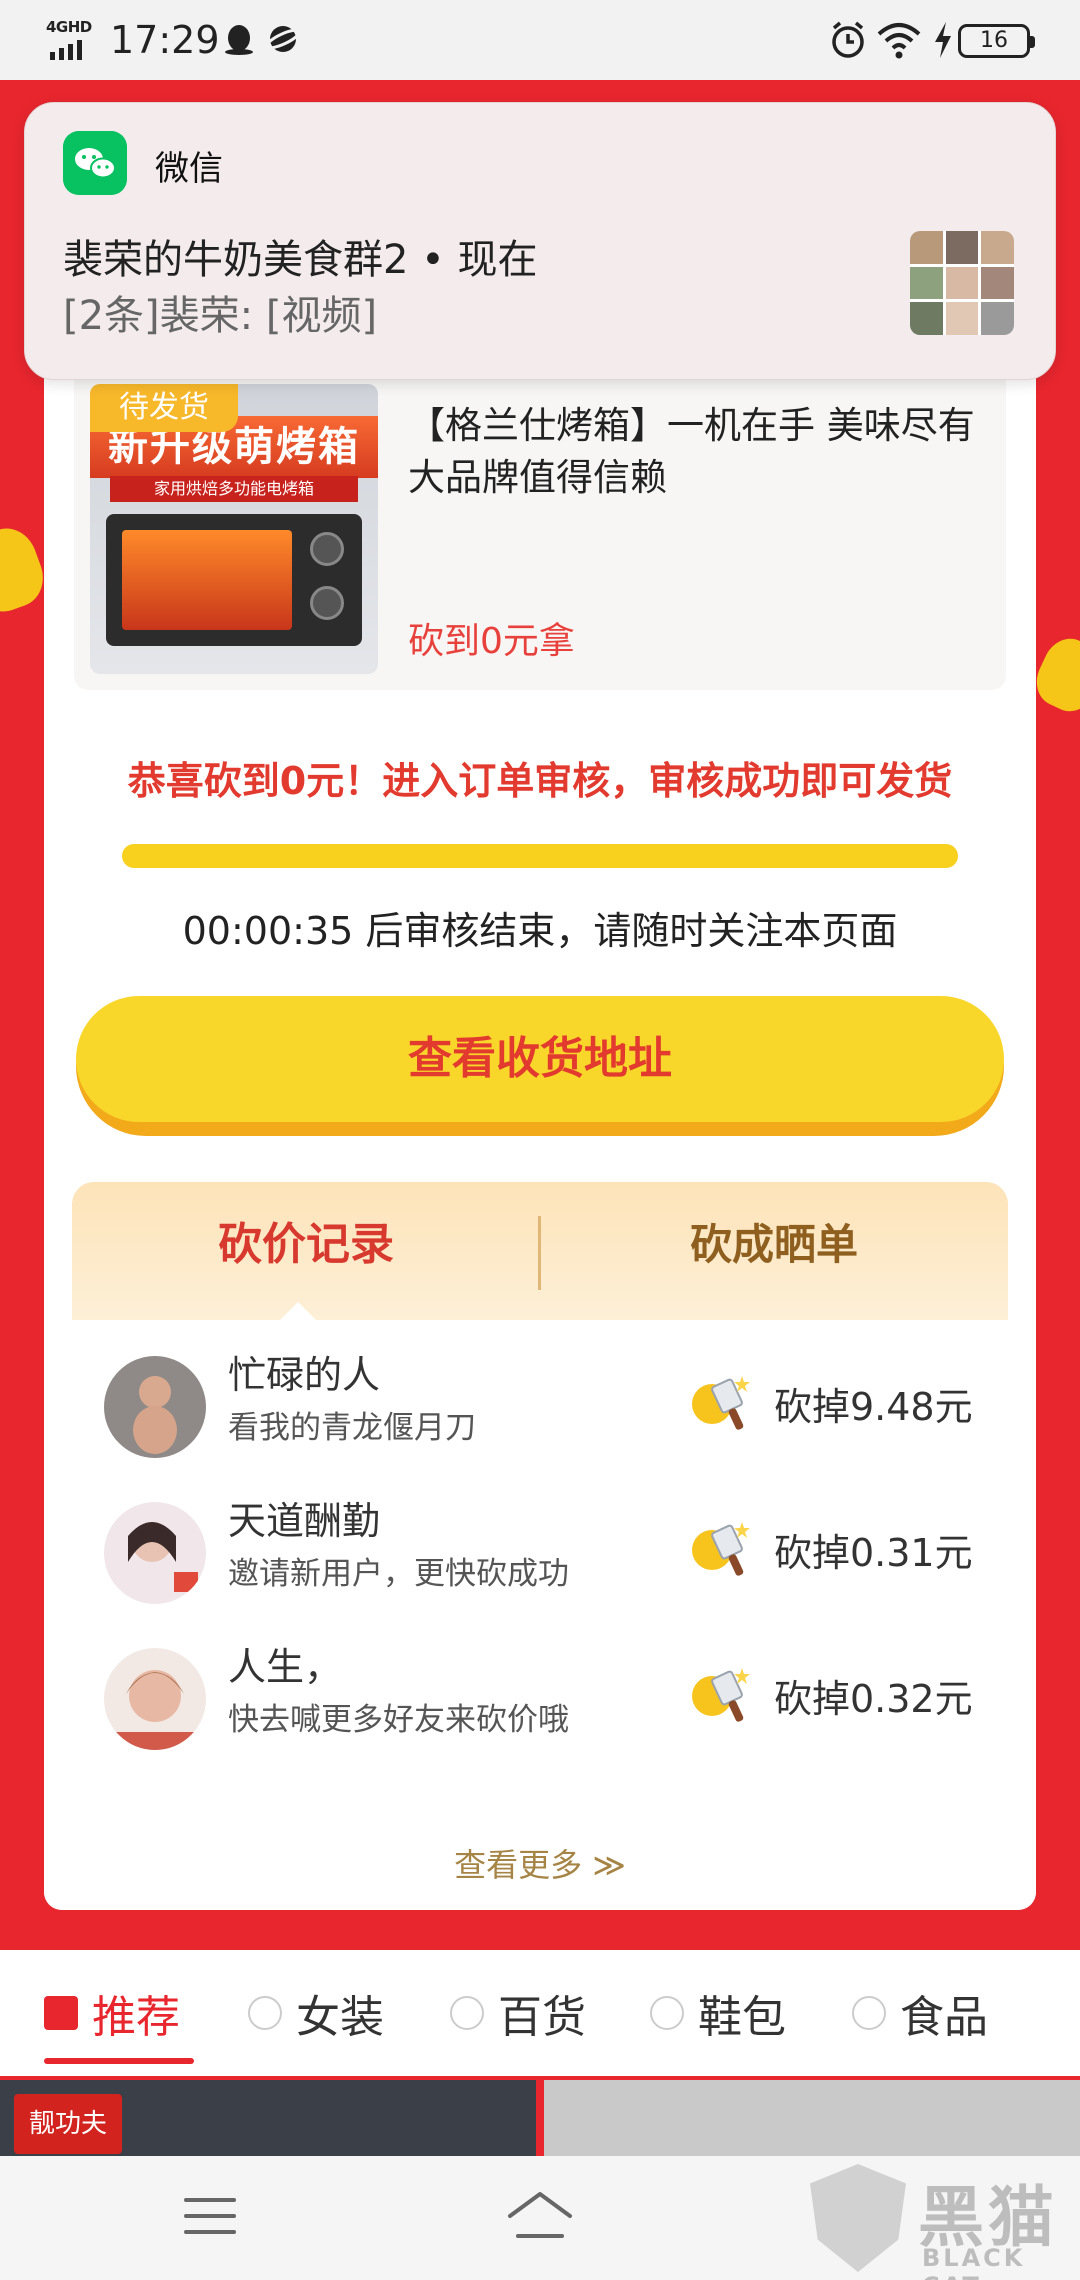 This screenshot has height=2280, width=1080. What do you see at coordinates (540, 1406) in the screenshot?
I see `list-item: 忙碌的人 看我的青龙偃月刀 砍掉9.48元` at bounding box center [540, 1406].